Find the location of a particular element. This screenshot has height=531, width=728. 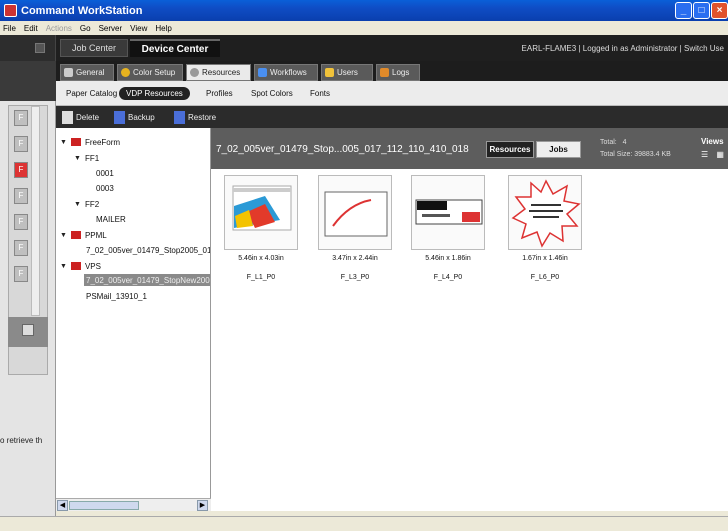

restore-button: Restore is located at coordinates (195, 117).